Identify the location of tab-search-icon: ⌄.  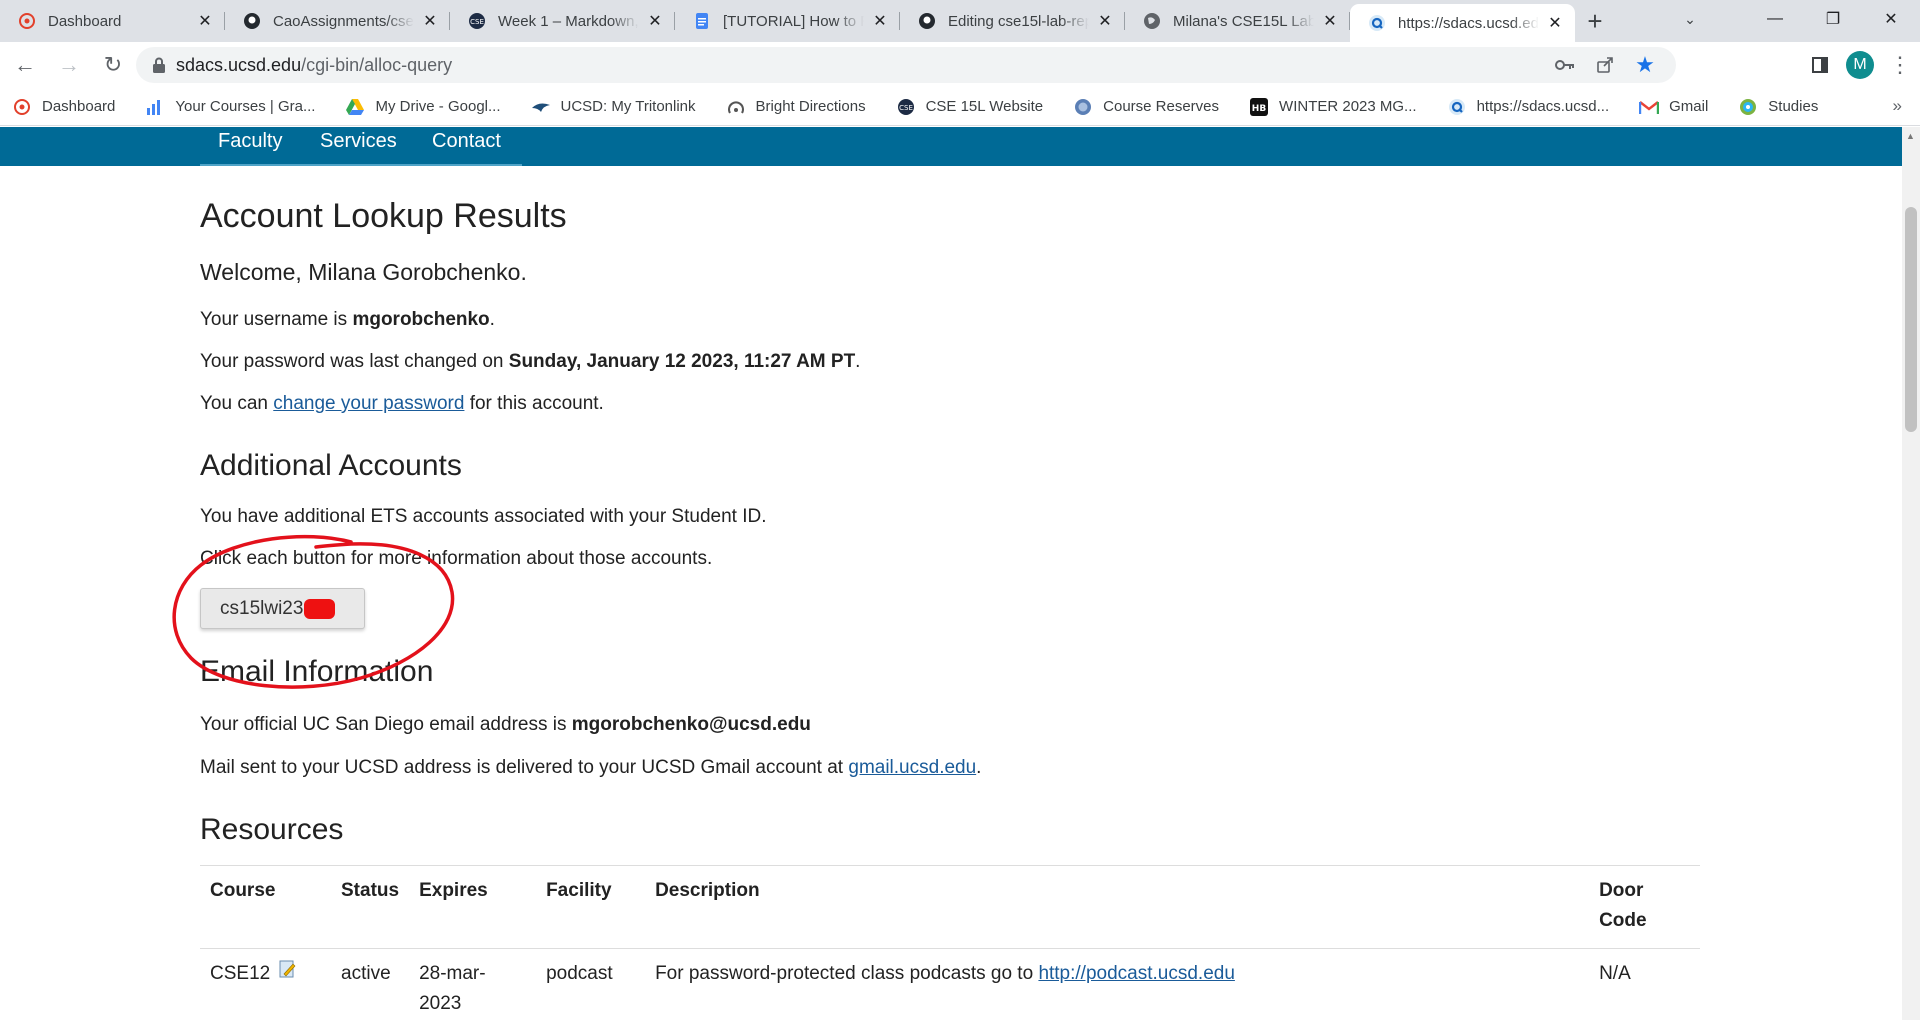
(1690, 19).